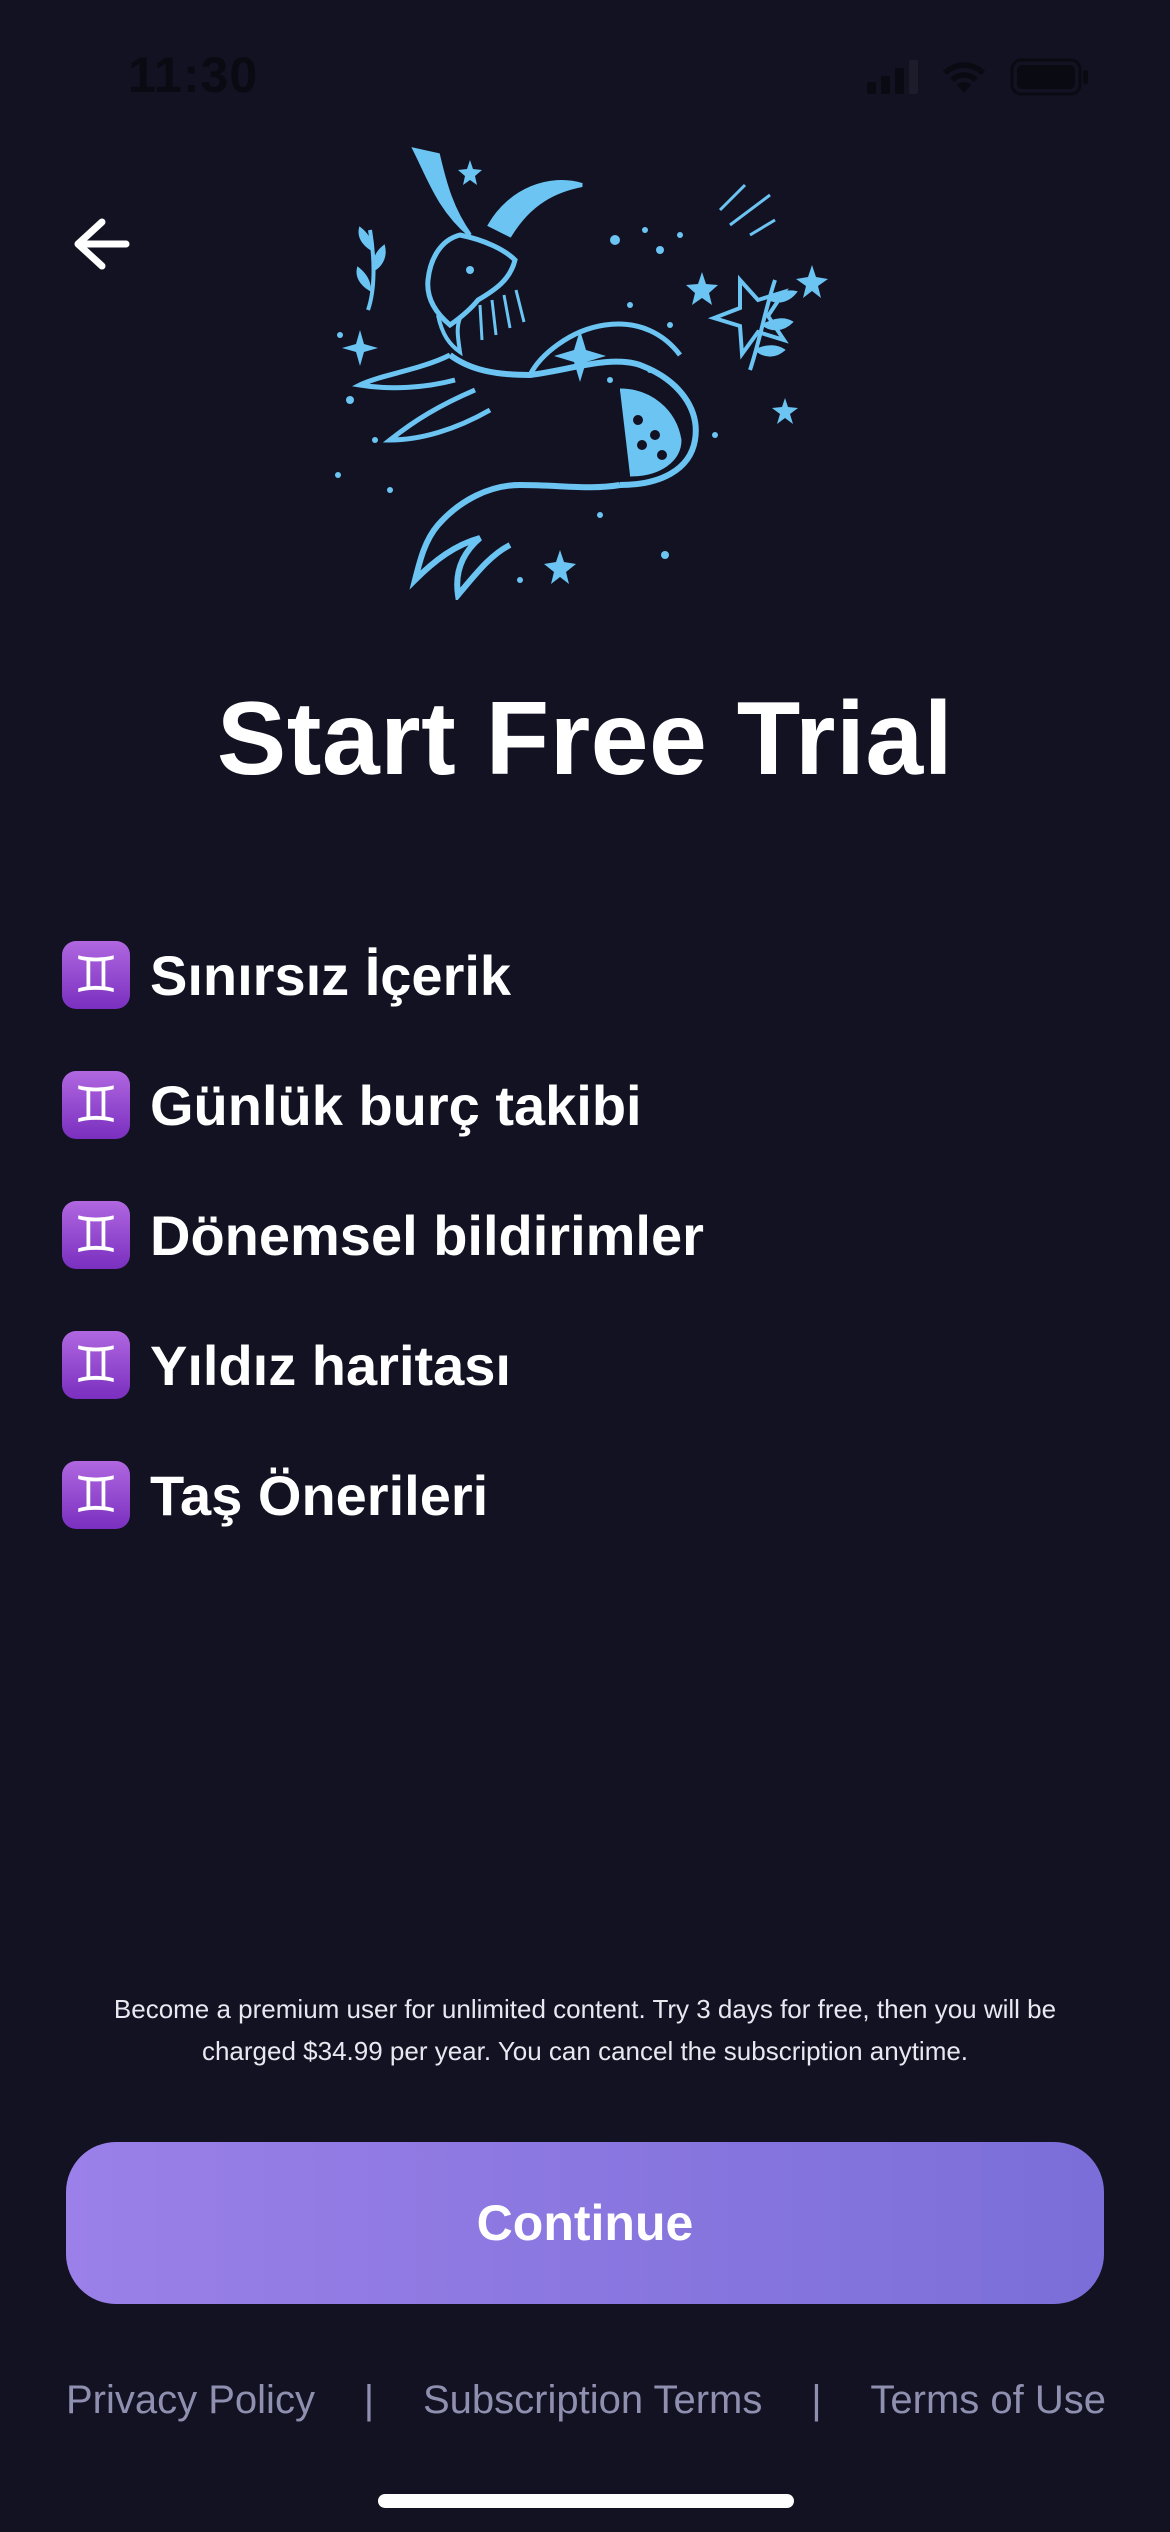 This screenshot has width=1170, height=2532. Describe the element at coordinates (585, 739) in the screenshot. I see `page-title: Start Free Trial` at that location.